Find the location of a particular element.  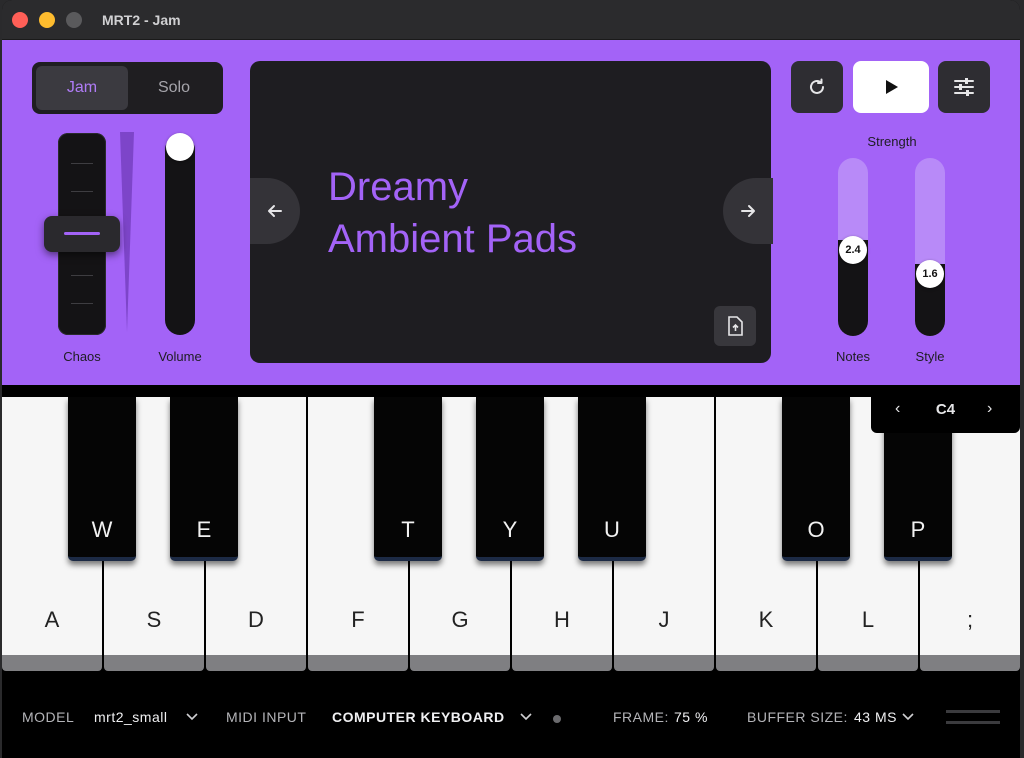

white-key-label: K is located at coordinates (766, 619).